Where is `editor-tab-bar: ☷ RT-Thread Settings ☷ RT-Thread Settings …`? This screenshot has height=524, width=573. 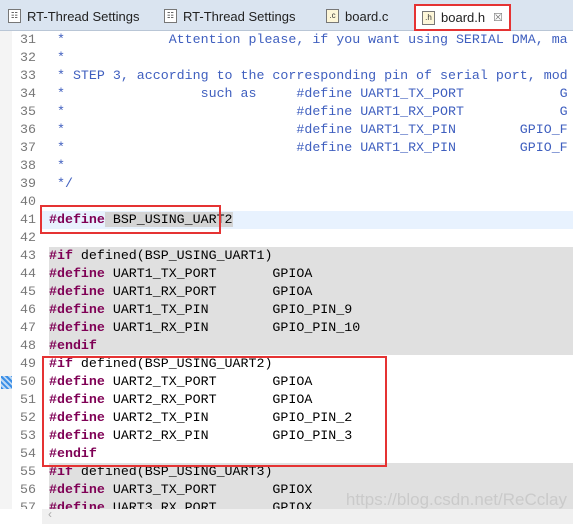
editor-tab-bar: ☷ RT-Thread Settings ☷ RT-Thread Settings … is located at coordinates (286, 15).